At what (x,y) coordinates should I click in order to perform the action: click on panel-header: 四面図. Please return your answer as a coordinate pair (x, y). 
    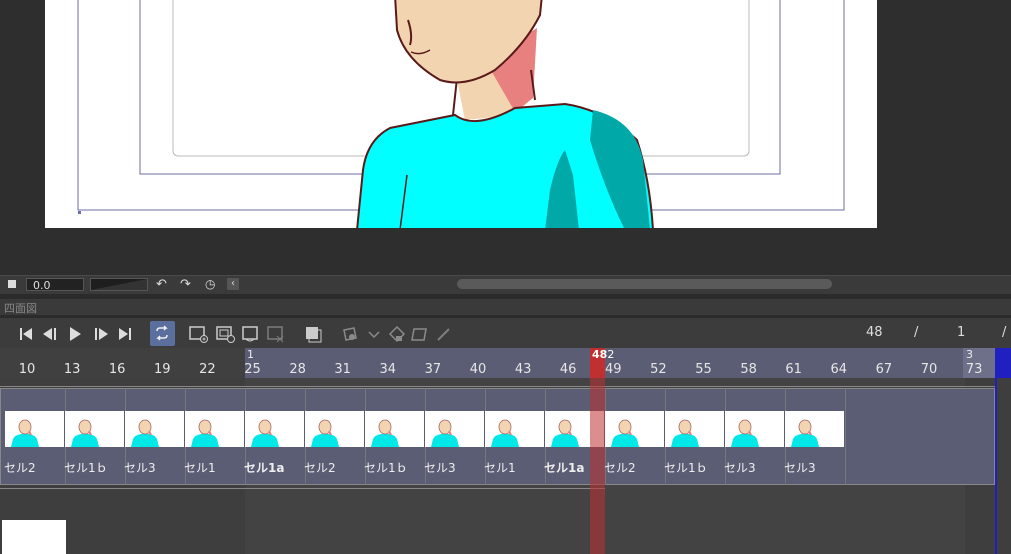
    Looking at the image, I should click on (505, 307).